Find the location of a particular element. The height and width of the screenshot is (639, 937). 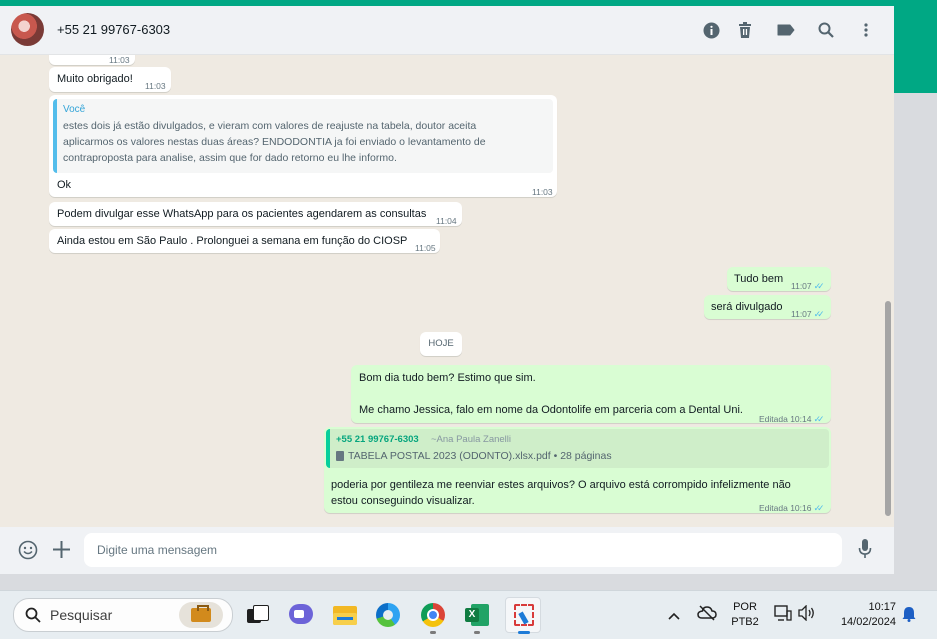

scrollbar-thumb is located at coordinates (888, 408).